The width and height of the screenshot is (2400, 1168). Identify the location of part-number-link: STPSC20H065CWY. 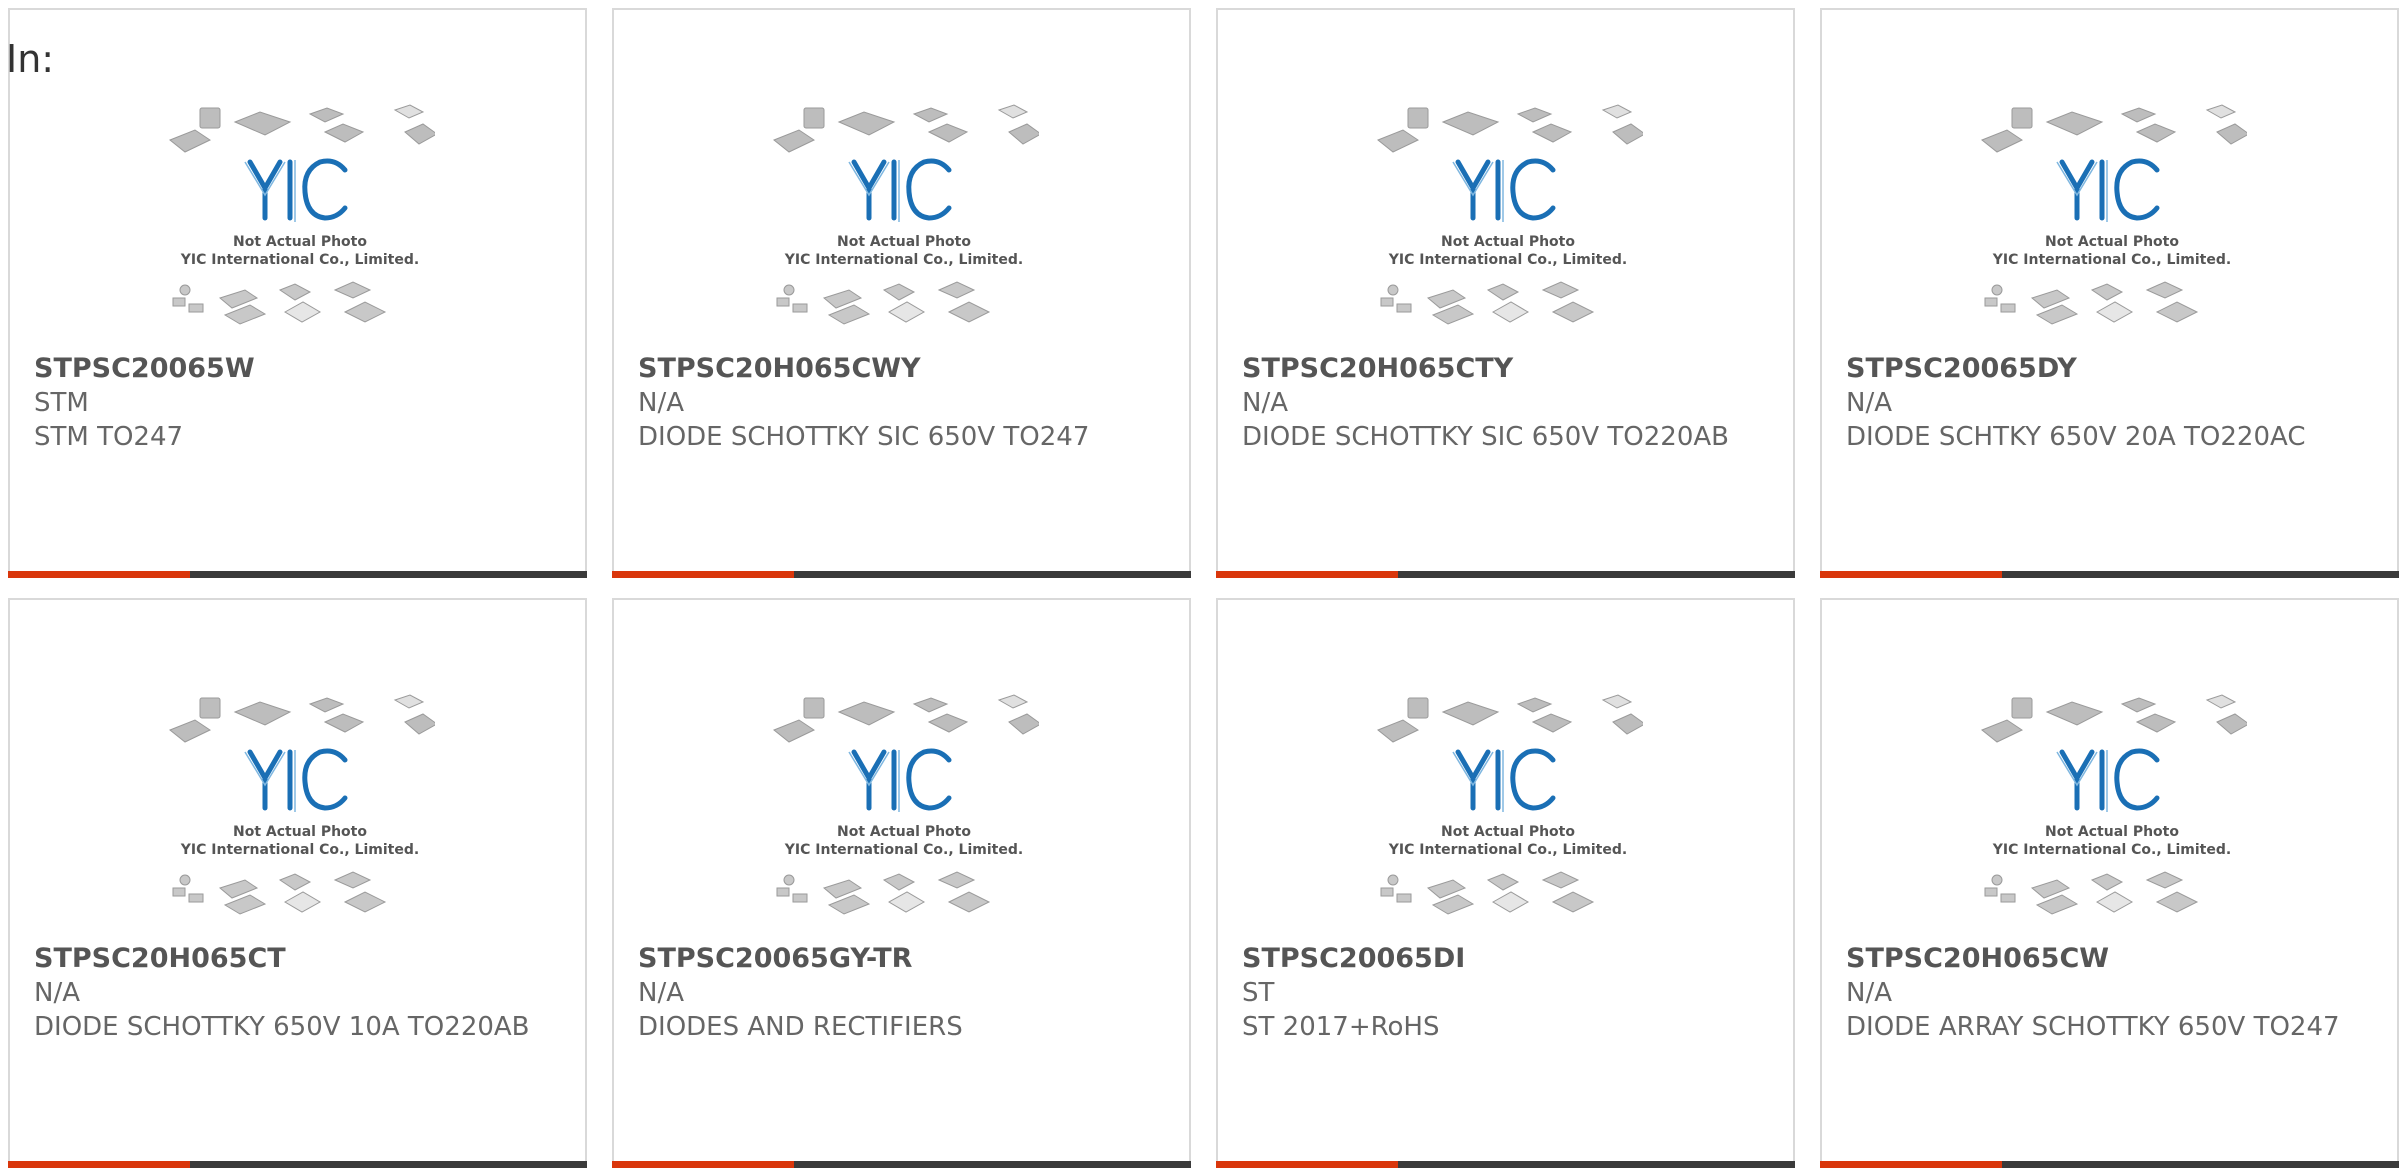
(906, 369).